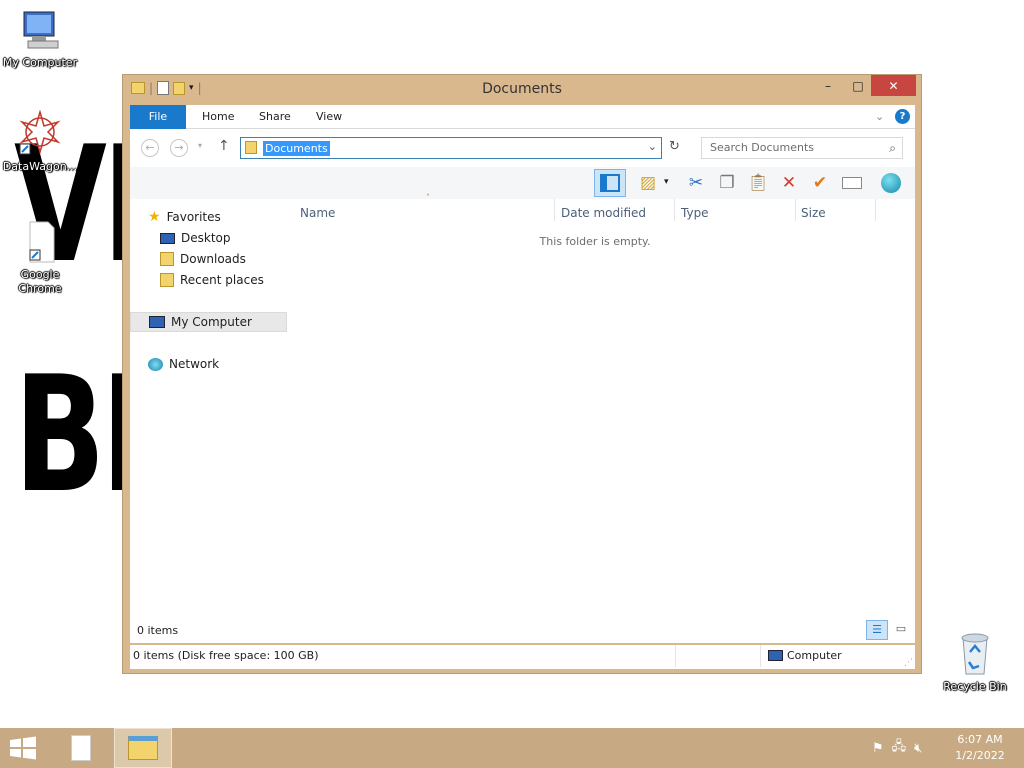 The image size is (1024, 768). Describe the element at coordinates (158, 117) in the screenshot. I see `tab-file: File` at that location.